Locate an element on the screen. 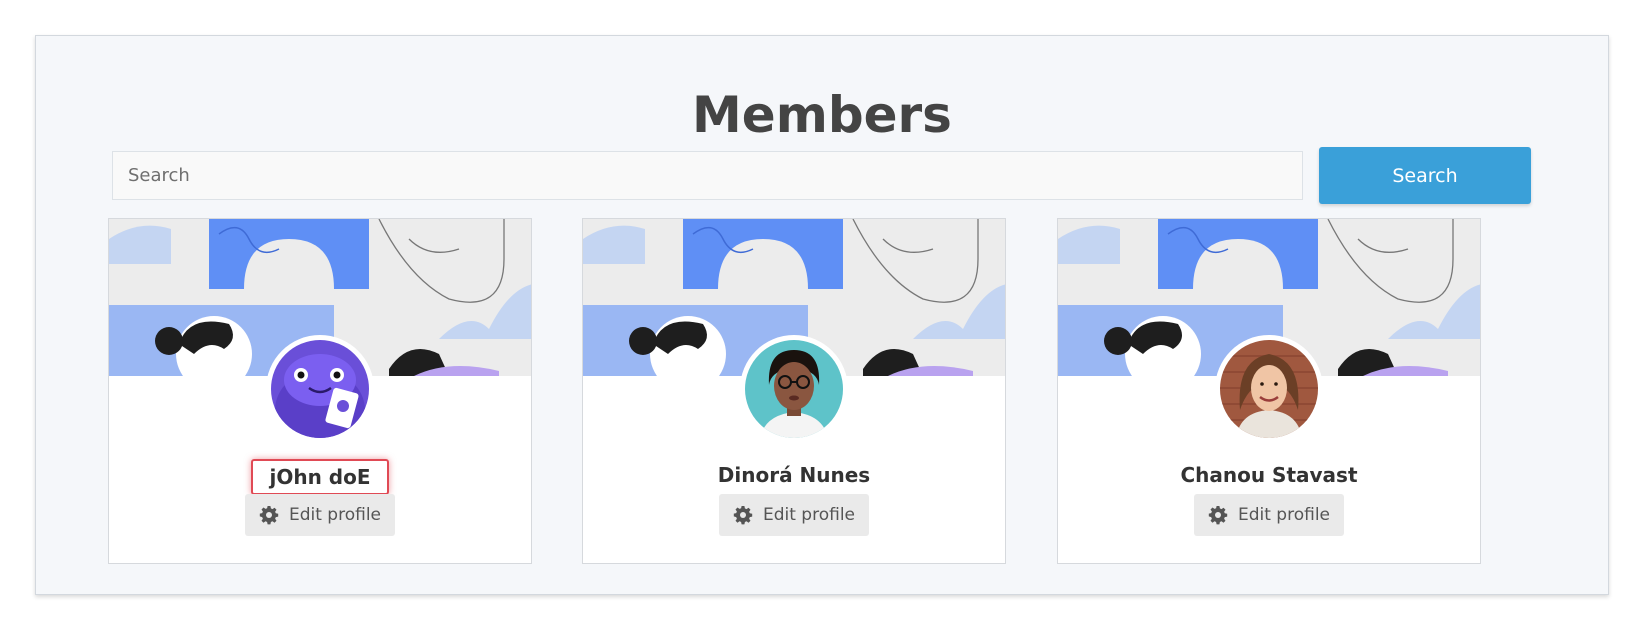 The image size is (1643, 630). woman-glasses-avatar-icon is located at coordinates (794, 389).